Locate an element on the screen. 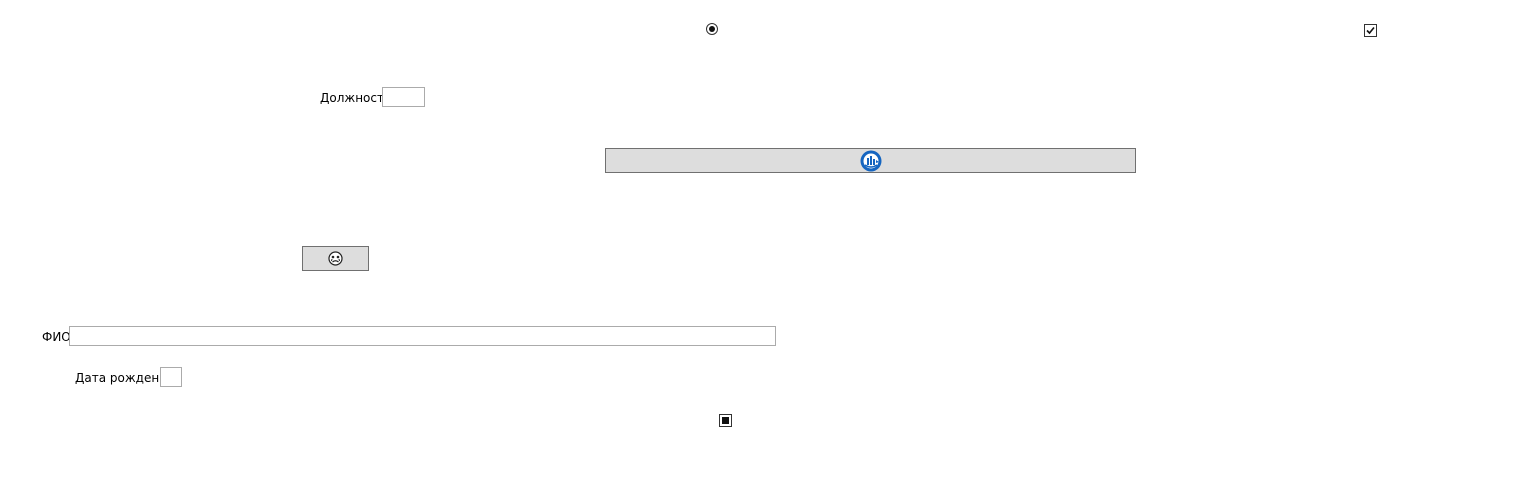 This screenshot has height=481, width=1513. crying-face-icon is located at coordinates (335, 258).